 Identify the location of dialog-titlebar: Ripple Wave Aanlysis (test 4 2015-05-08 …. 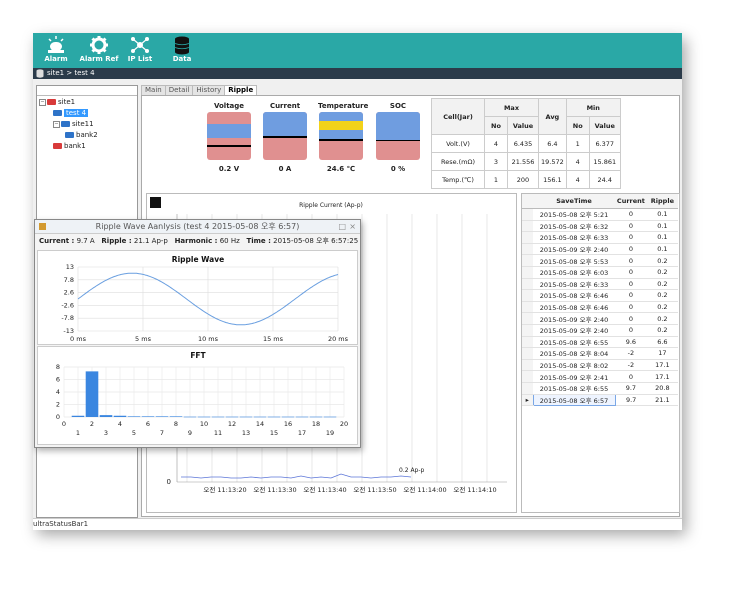
(197, 227).